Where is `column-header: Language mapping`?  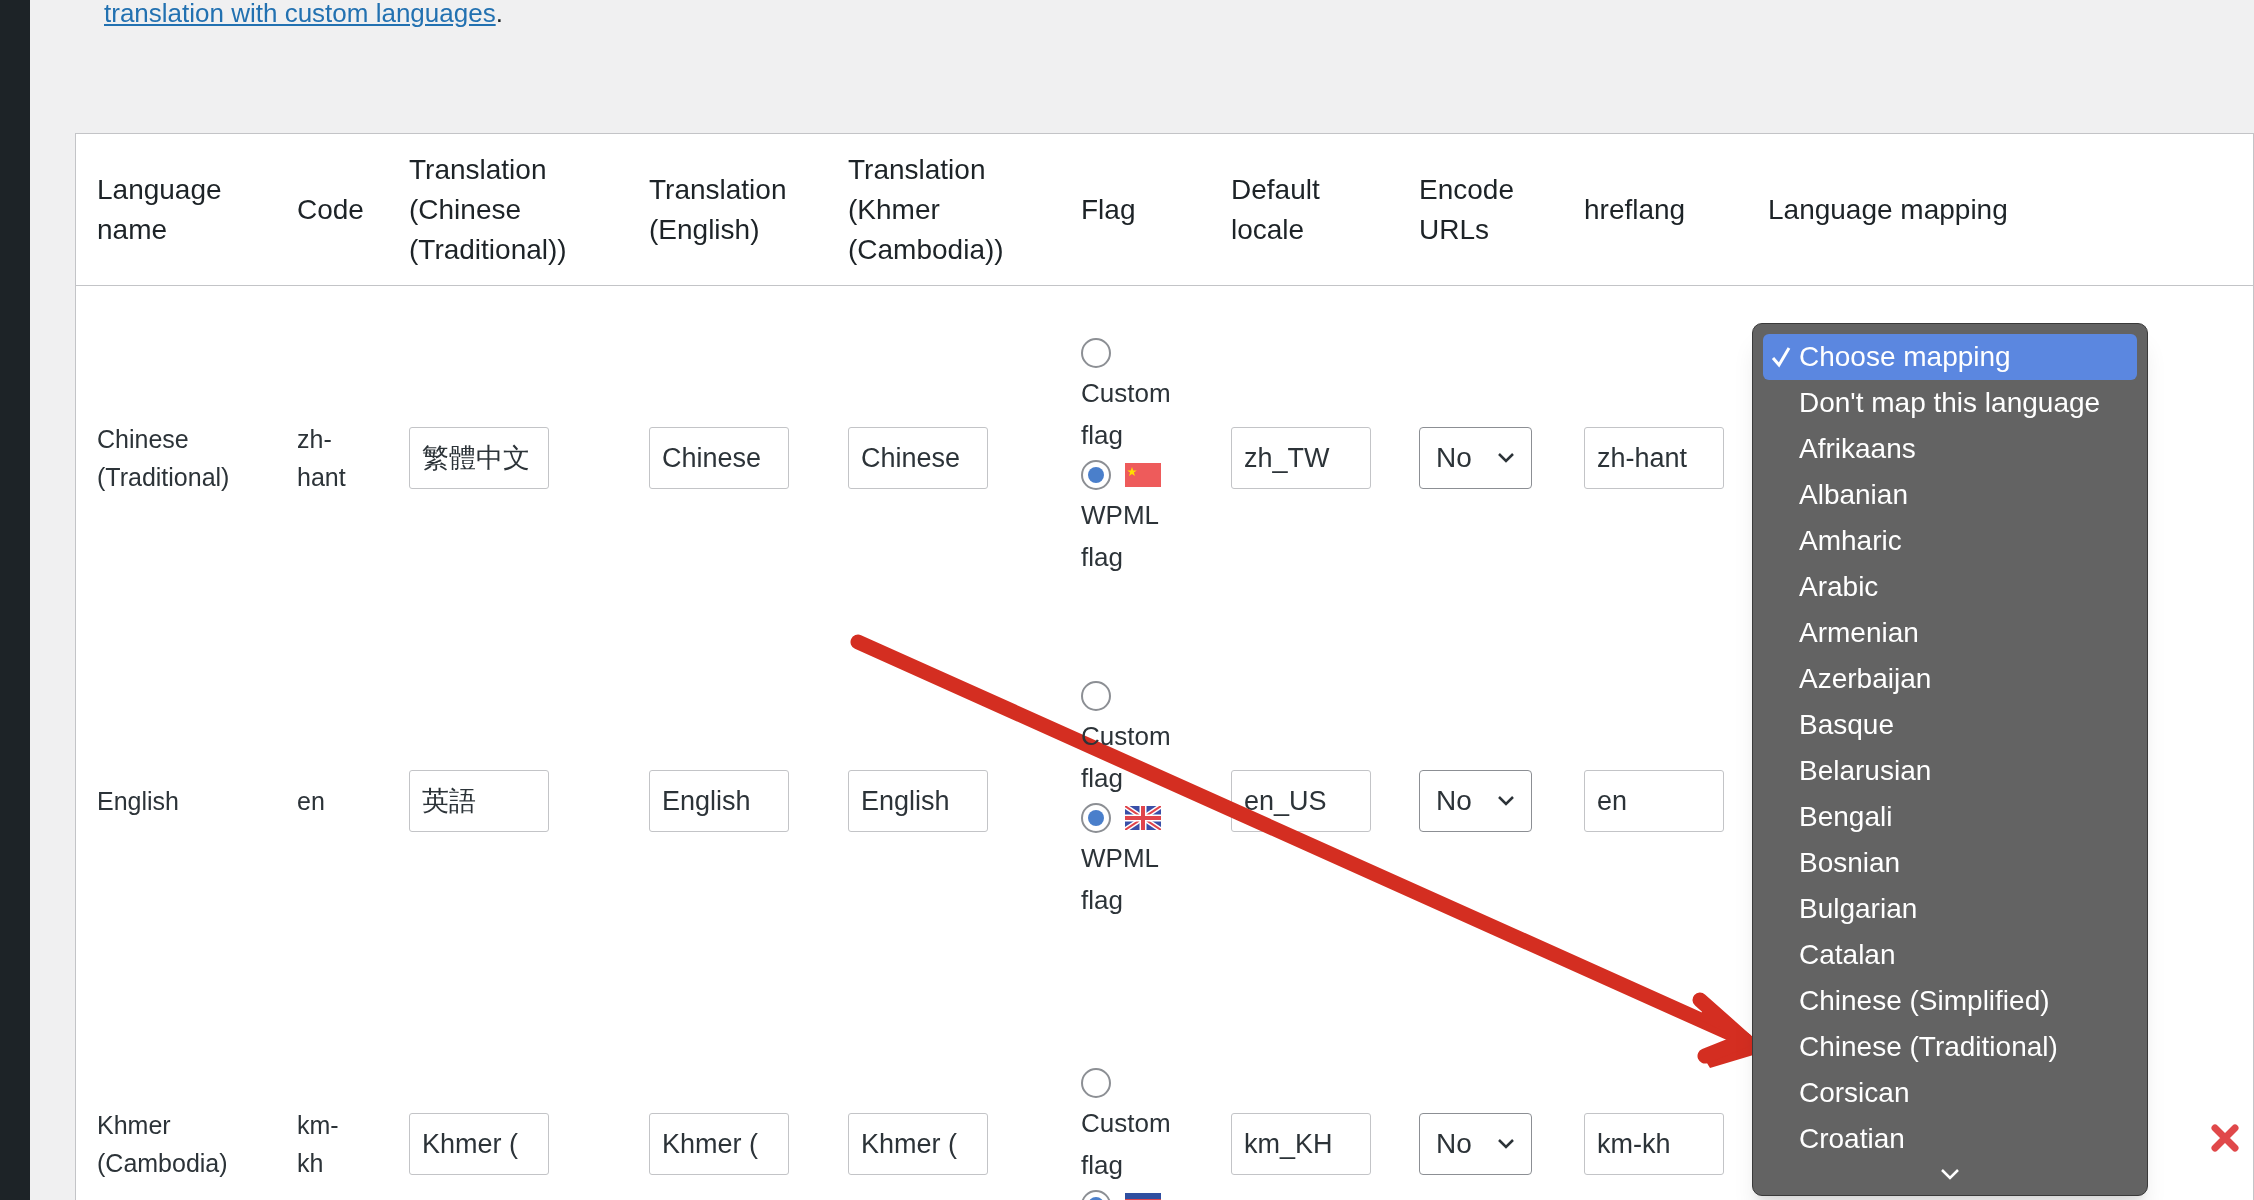 column-header: Language mapping is located at coordinates (1888, 209).